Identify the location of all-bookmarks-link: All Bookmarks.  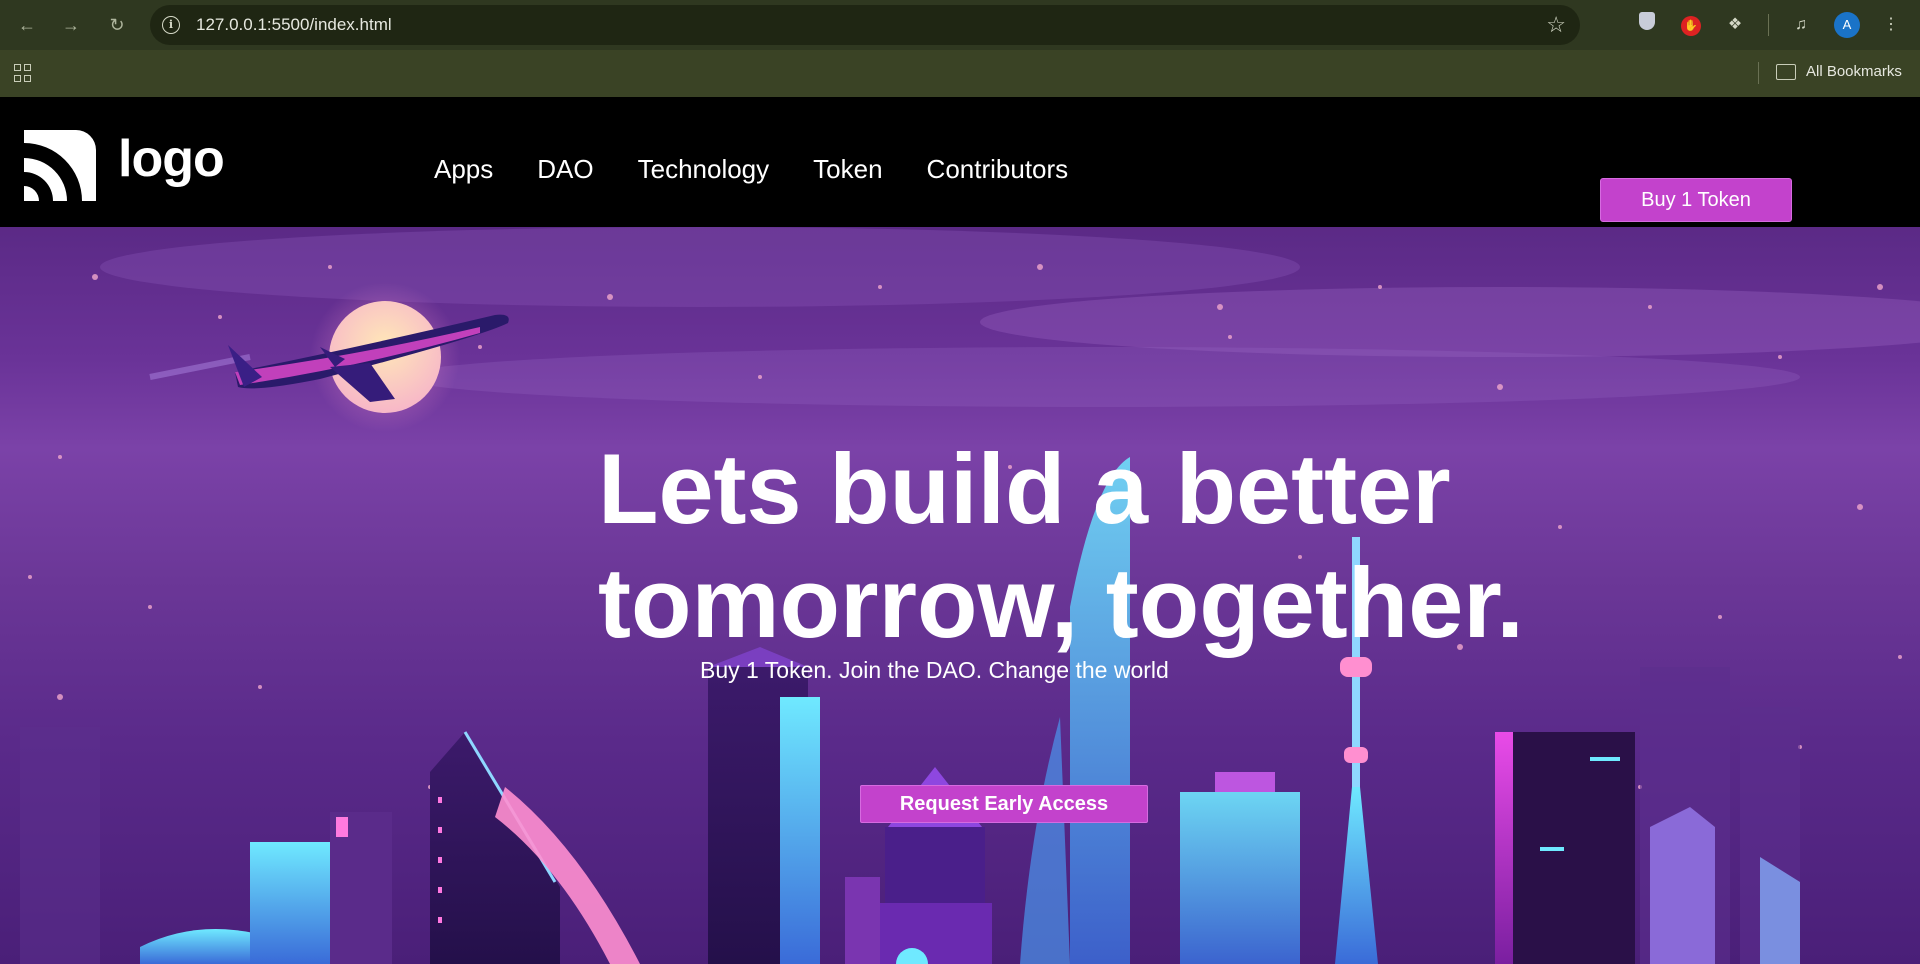
(1854, 71).